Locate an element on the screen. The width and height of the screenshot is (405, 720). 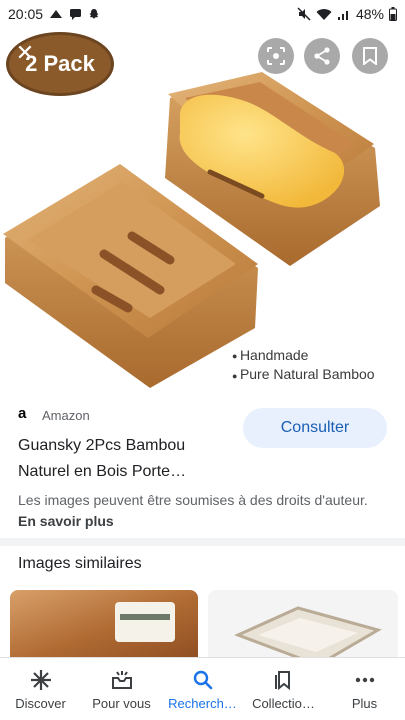
more-icon is located at coordinates (364, 679).